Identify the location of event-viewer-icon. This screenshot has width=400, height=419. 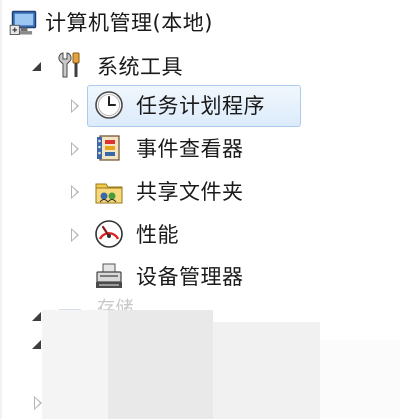
(109, 148).